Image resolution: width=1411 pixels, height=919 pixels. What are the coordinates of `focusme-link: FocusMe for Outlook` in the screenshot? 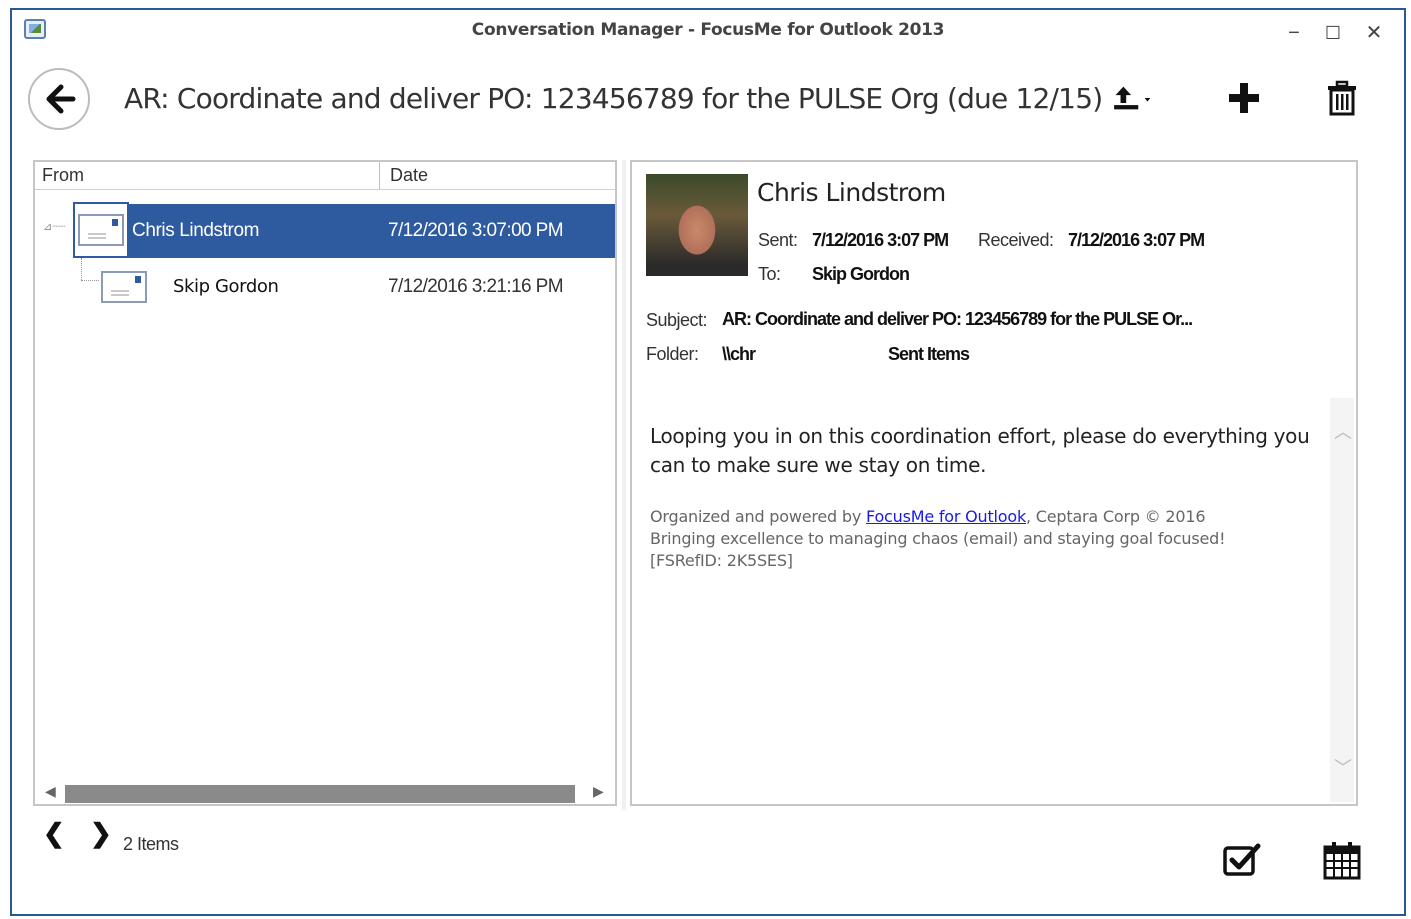 It's located at (946, 516).